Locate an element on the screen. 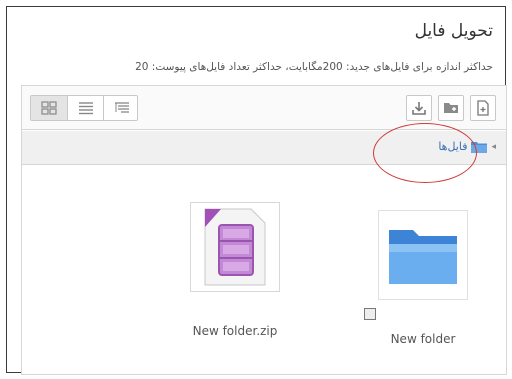 This screenshot has width=512, height=379. download-icon is located at coordinates (419, 108).